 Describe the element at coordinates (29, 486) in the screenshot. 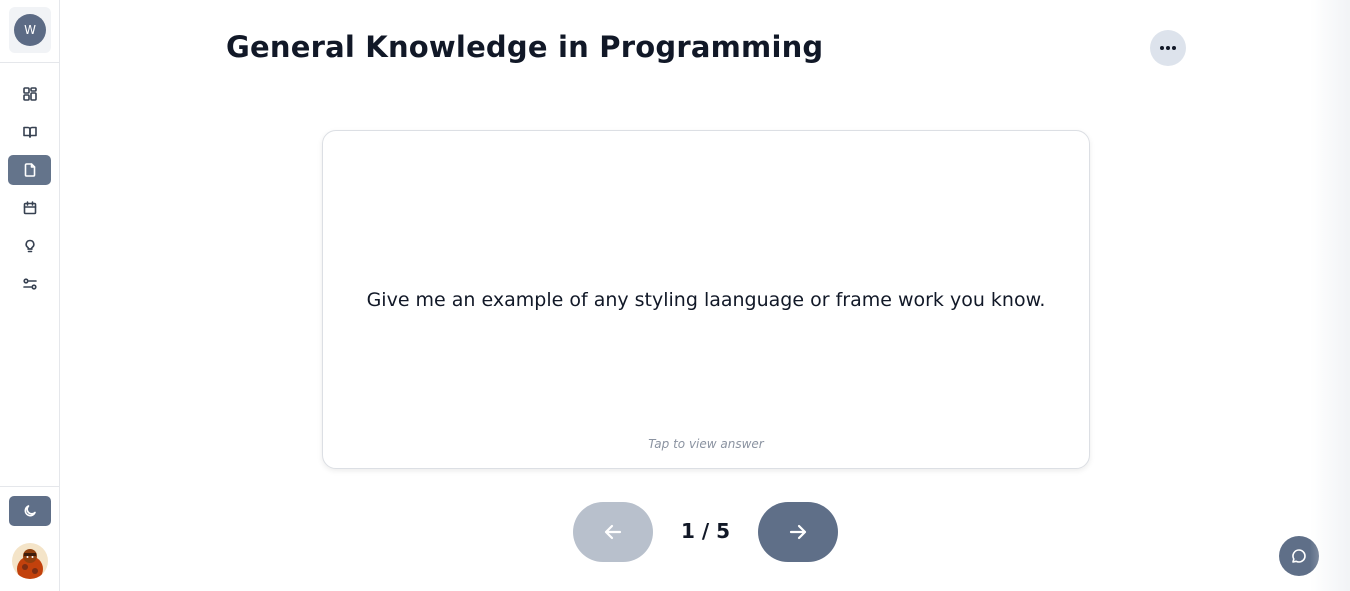

I see `sidebar-divider-bottom` at that location.